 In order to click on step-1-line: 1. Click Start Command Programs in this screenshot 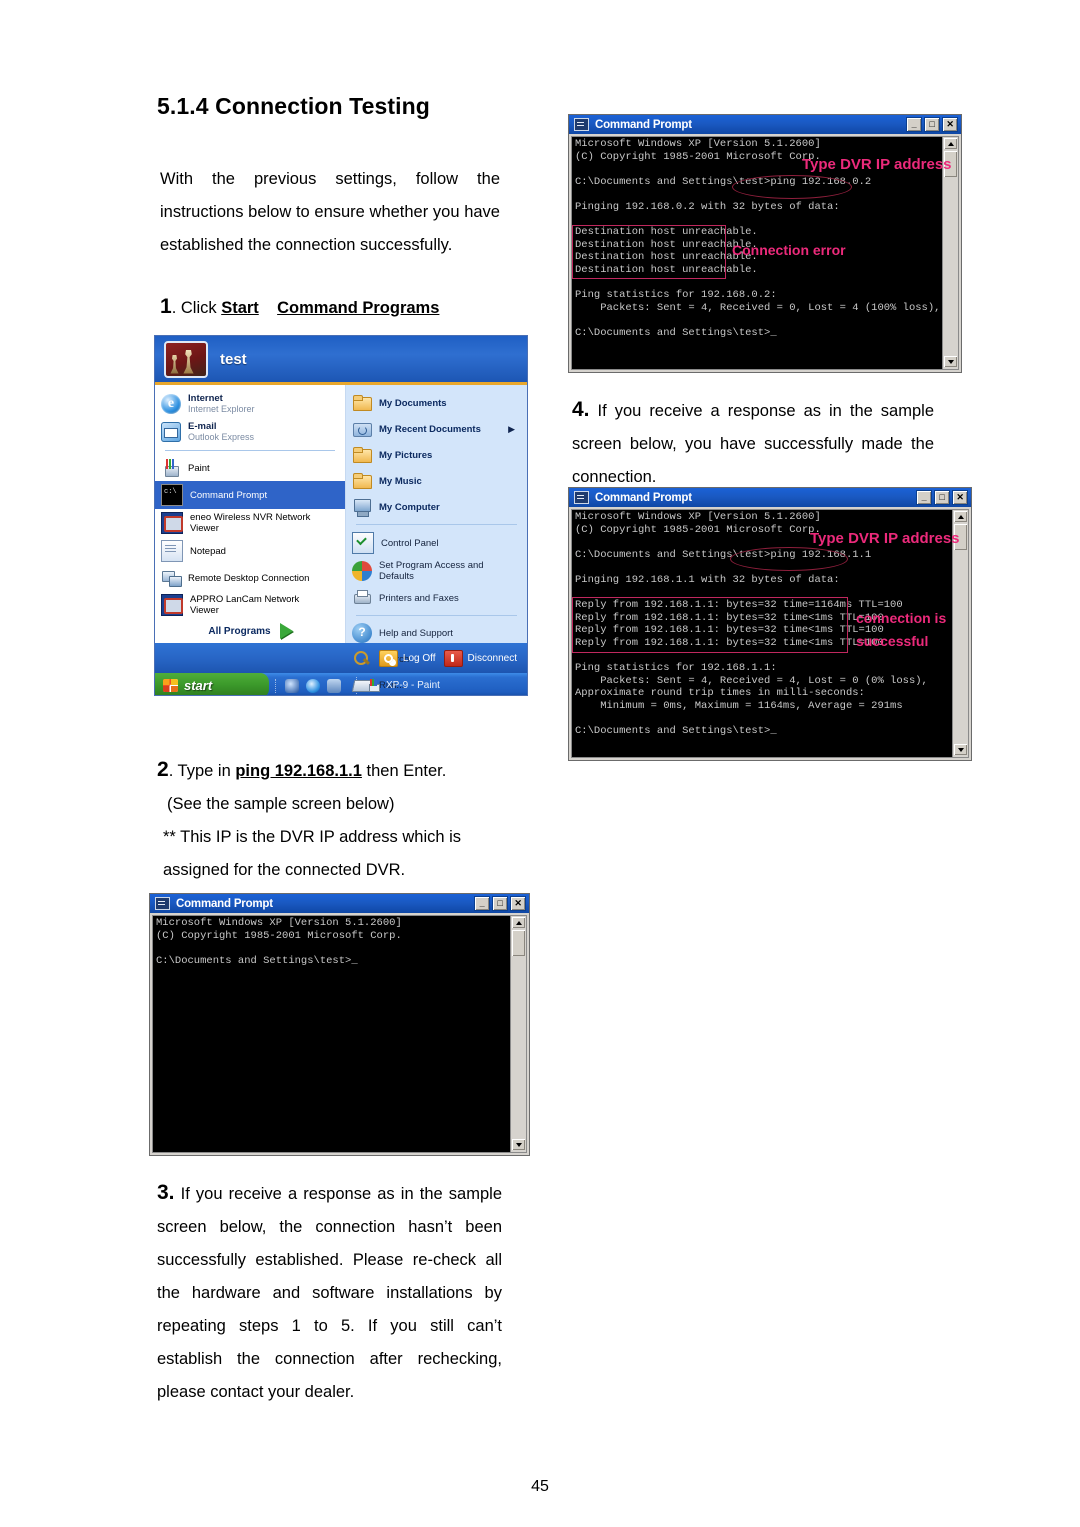, I will do `click(340, 307)`.